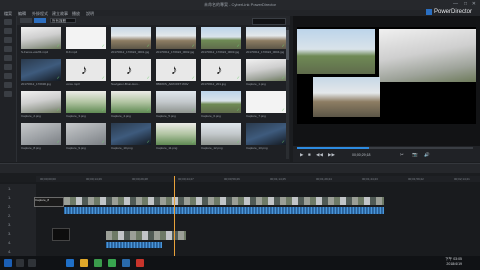  I want to click on ruler-tick-label: 00;00;44;27, so click(186, 179).